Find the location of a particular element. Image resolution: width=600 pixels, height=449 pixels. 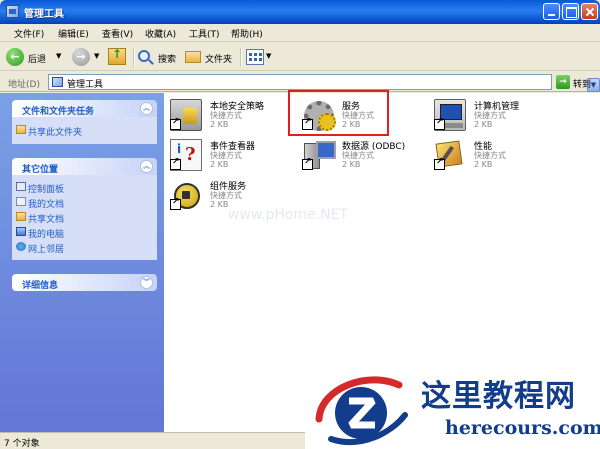

menu-favorites: 收藏(A) is located at coordinates (160, 33).